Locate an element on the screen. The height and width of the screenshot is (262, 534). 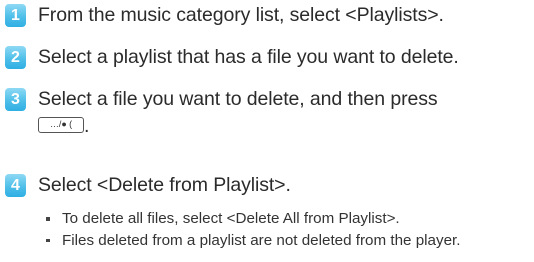
menu-button-icon: …/● ( is located at coordinates (61, 124).